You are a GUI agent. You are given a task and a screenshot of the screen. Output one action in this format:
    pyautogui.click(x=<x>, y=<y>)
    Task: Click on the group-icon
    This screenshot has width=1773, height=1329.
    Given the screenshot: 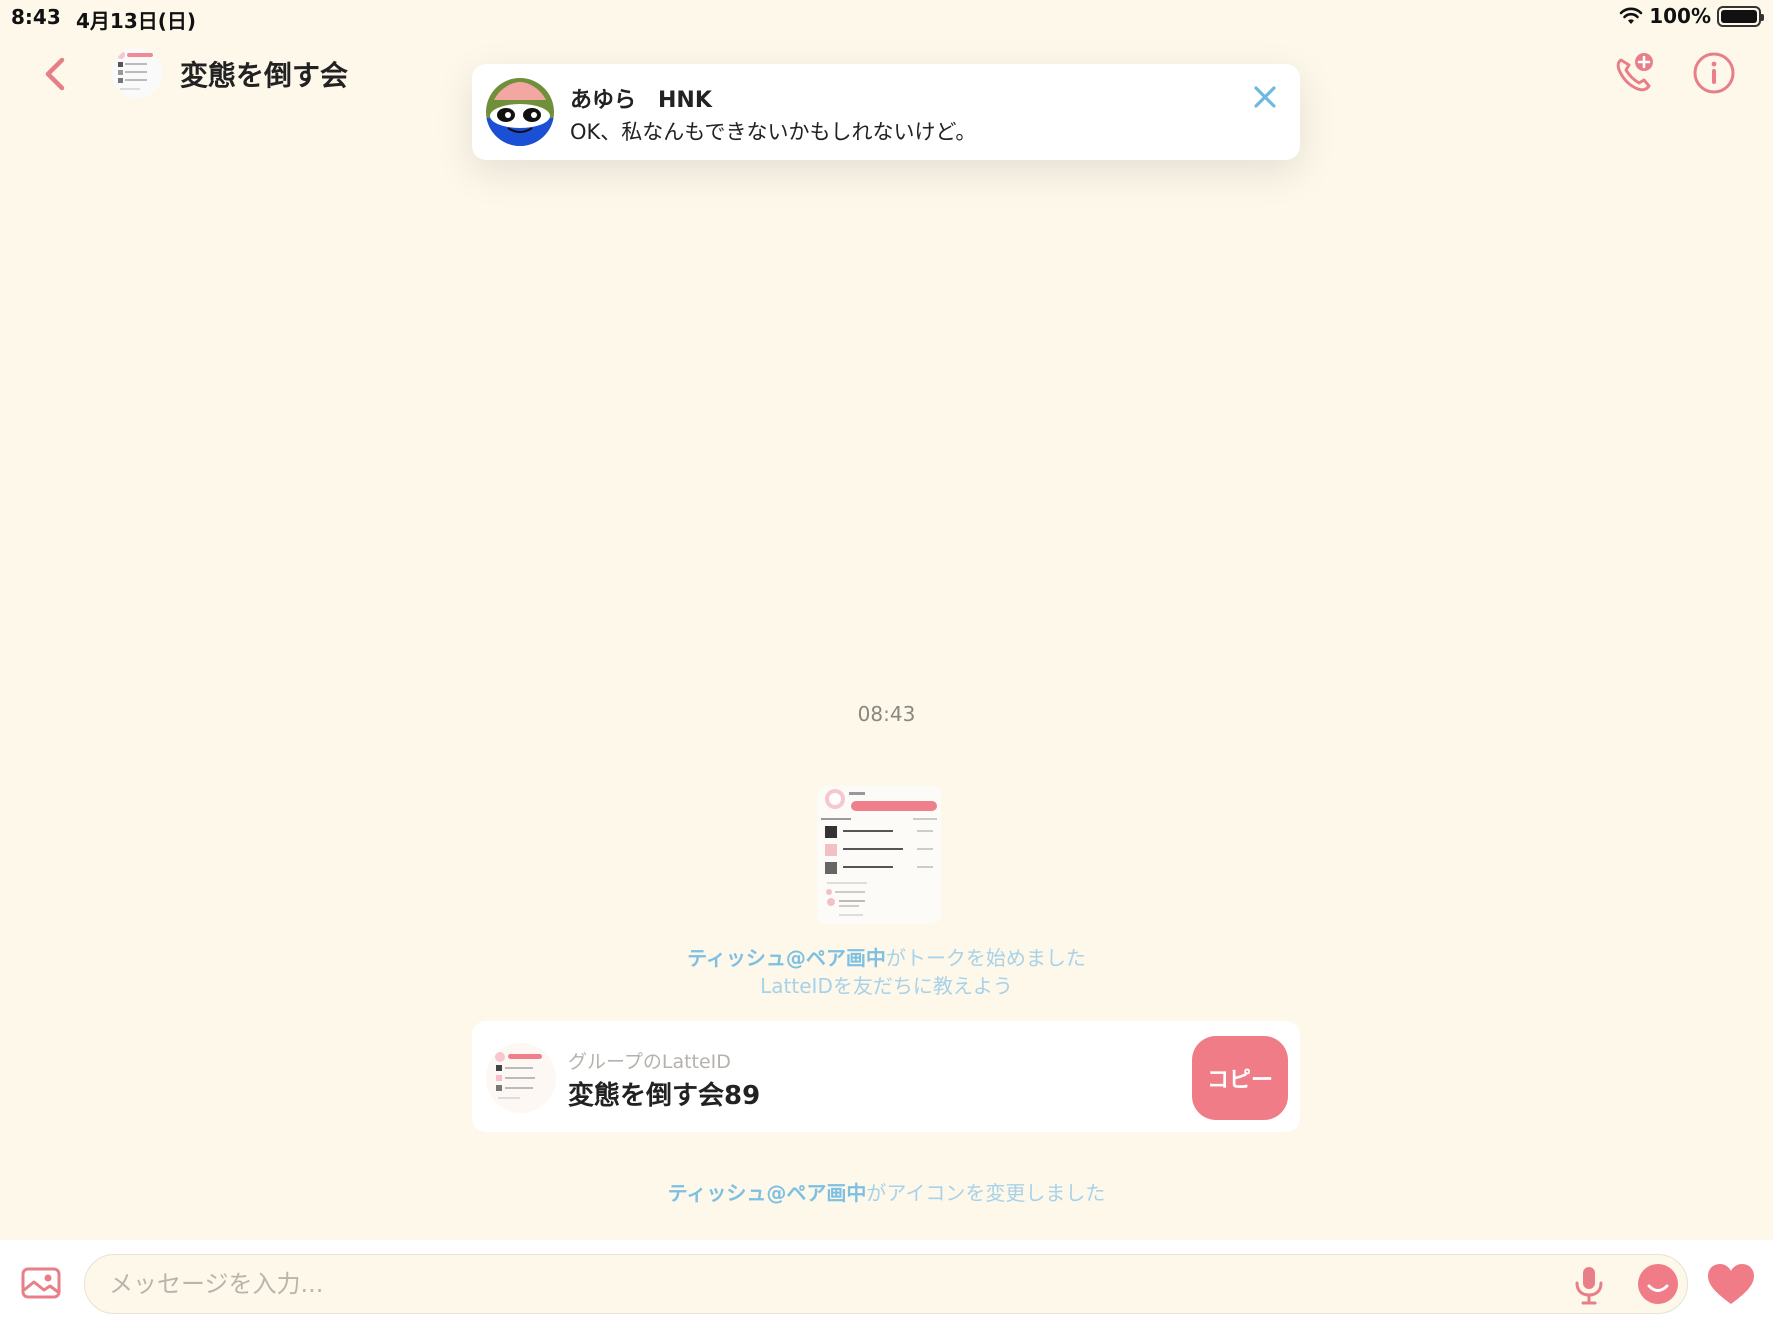 What is the action you would take?
    pyautogui.click(x=137, y=73)
    